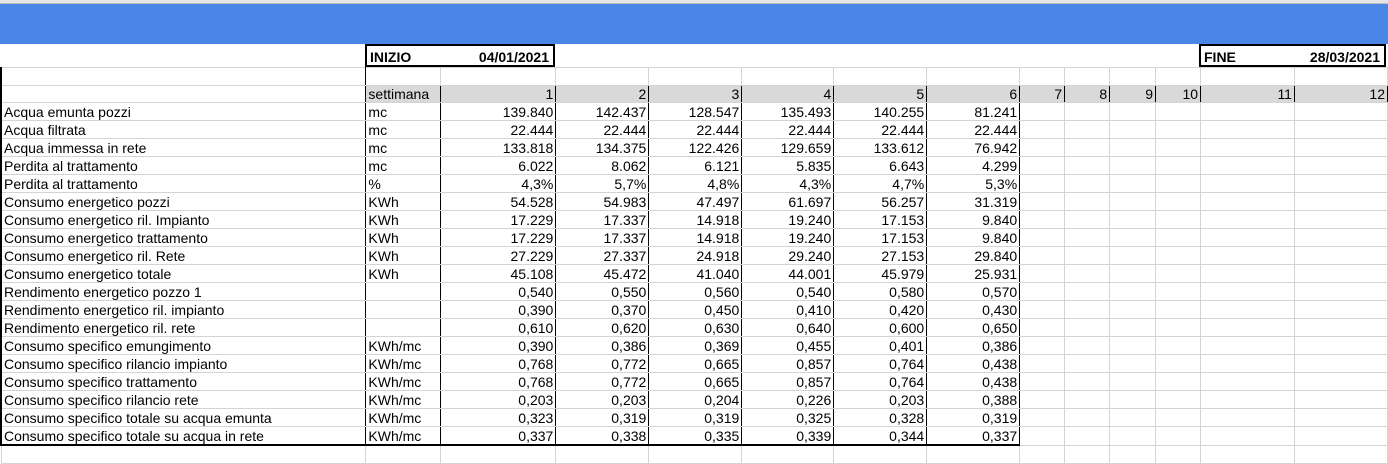 Image resolution: width=1388 pixels, height=464 pixels. What do you see at coordinates (973, 399) in the screenshot?
I see `value-cell: 0,388` at bounding box center [973, 399].